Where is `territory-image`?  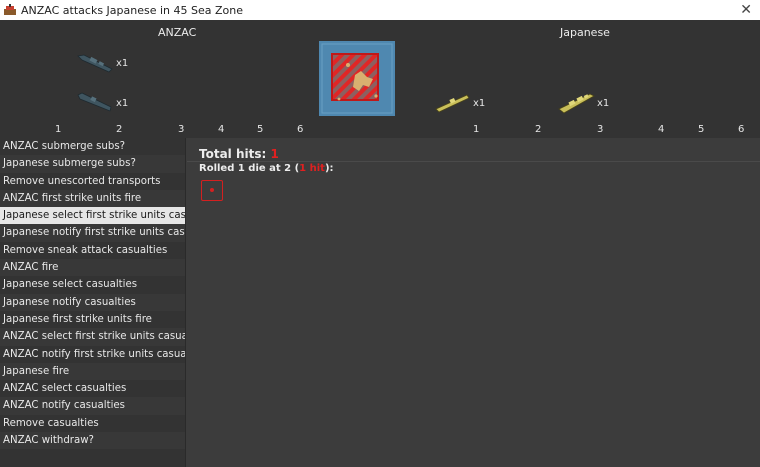 territory-image is located at coordinates (357, 78).